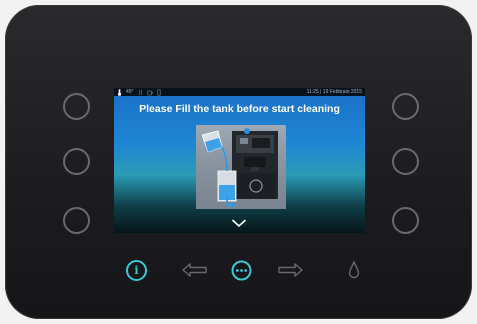 The image size is (477, 324). What do you see at coordinates (239, 92) in the screenshot?
I see `status-bar: 45° 11:25 | 19 Febbraio 2015` at bounding box center [239, 92].